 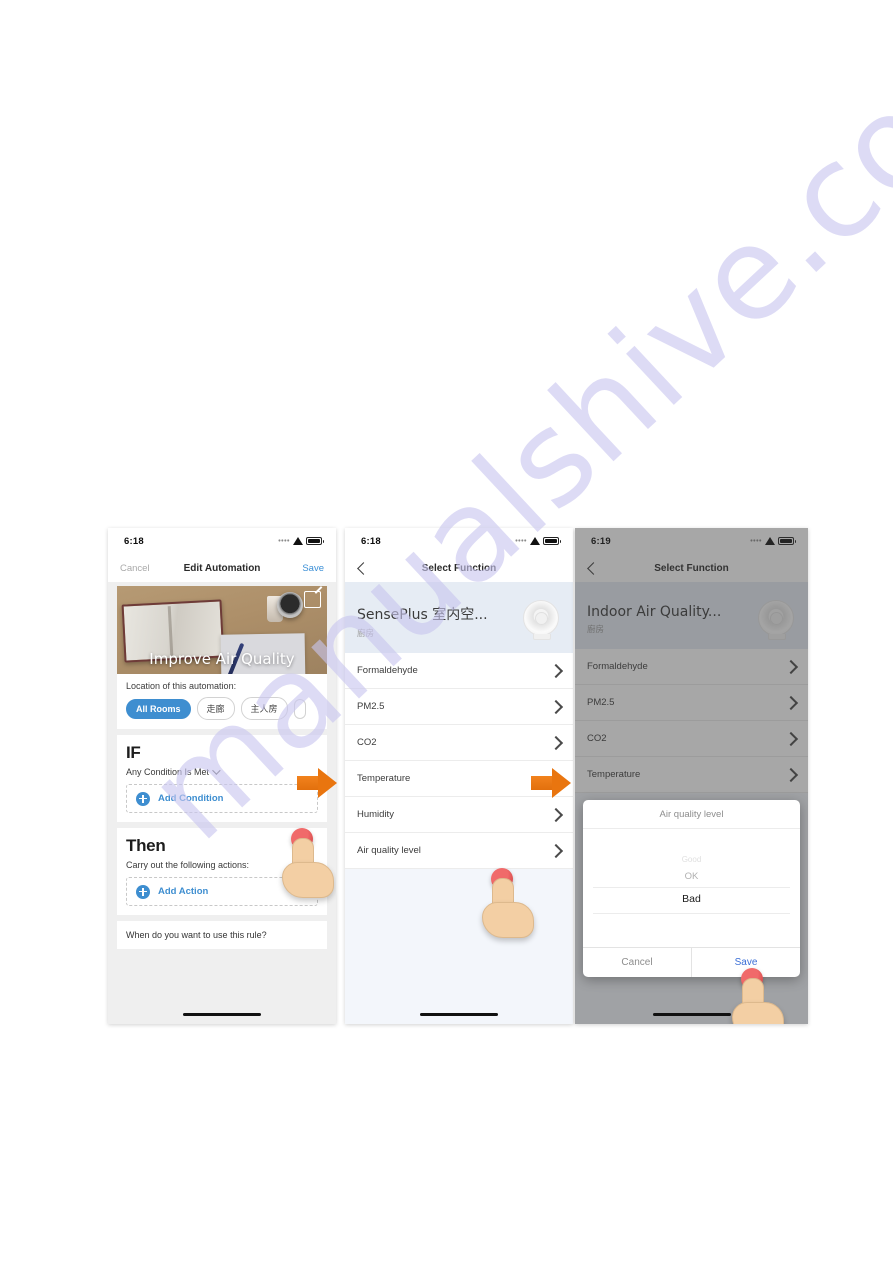 I want to click on chevron-down-icon, so click(x=216, y=770).